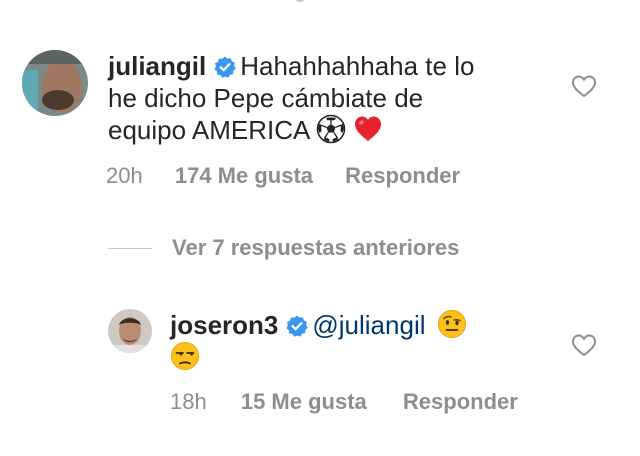  Describe the element at coordinates (244, 176) in the screenshot. I see `likes-count-button: 174 Me gusta` at that location.